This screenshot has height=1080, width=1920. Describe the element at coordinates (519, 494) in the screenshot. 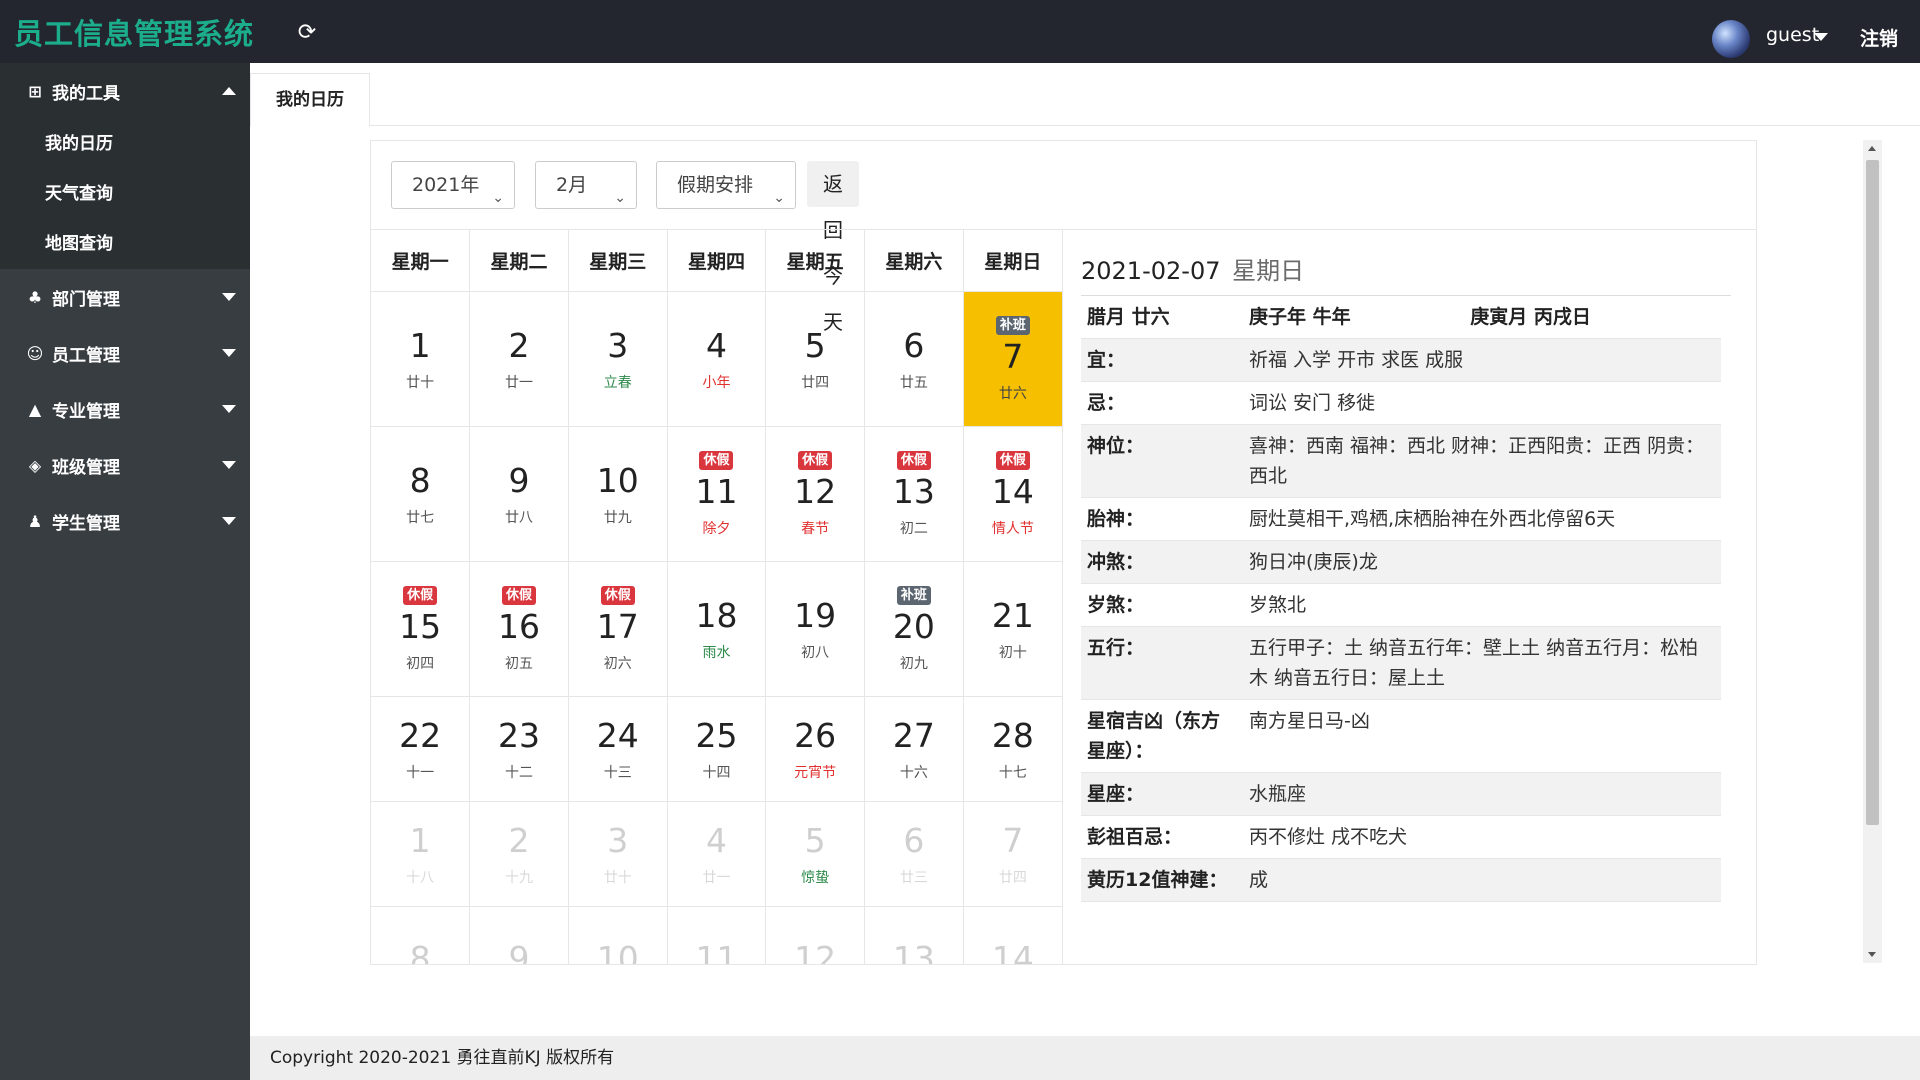

I see `calendar-day-cell: 9 廿八` at that location.